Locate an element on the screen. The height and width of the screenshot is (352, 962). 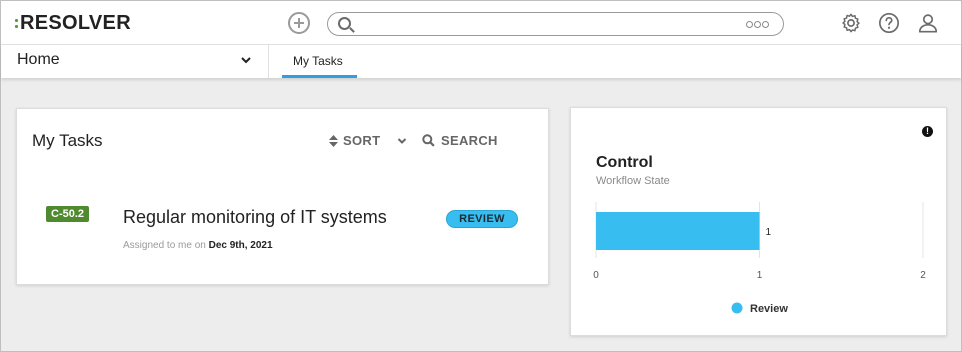
add-icon is located at coordinates (299, 23).